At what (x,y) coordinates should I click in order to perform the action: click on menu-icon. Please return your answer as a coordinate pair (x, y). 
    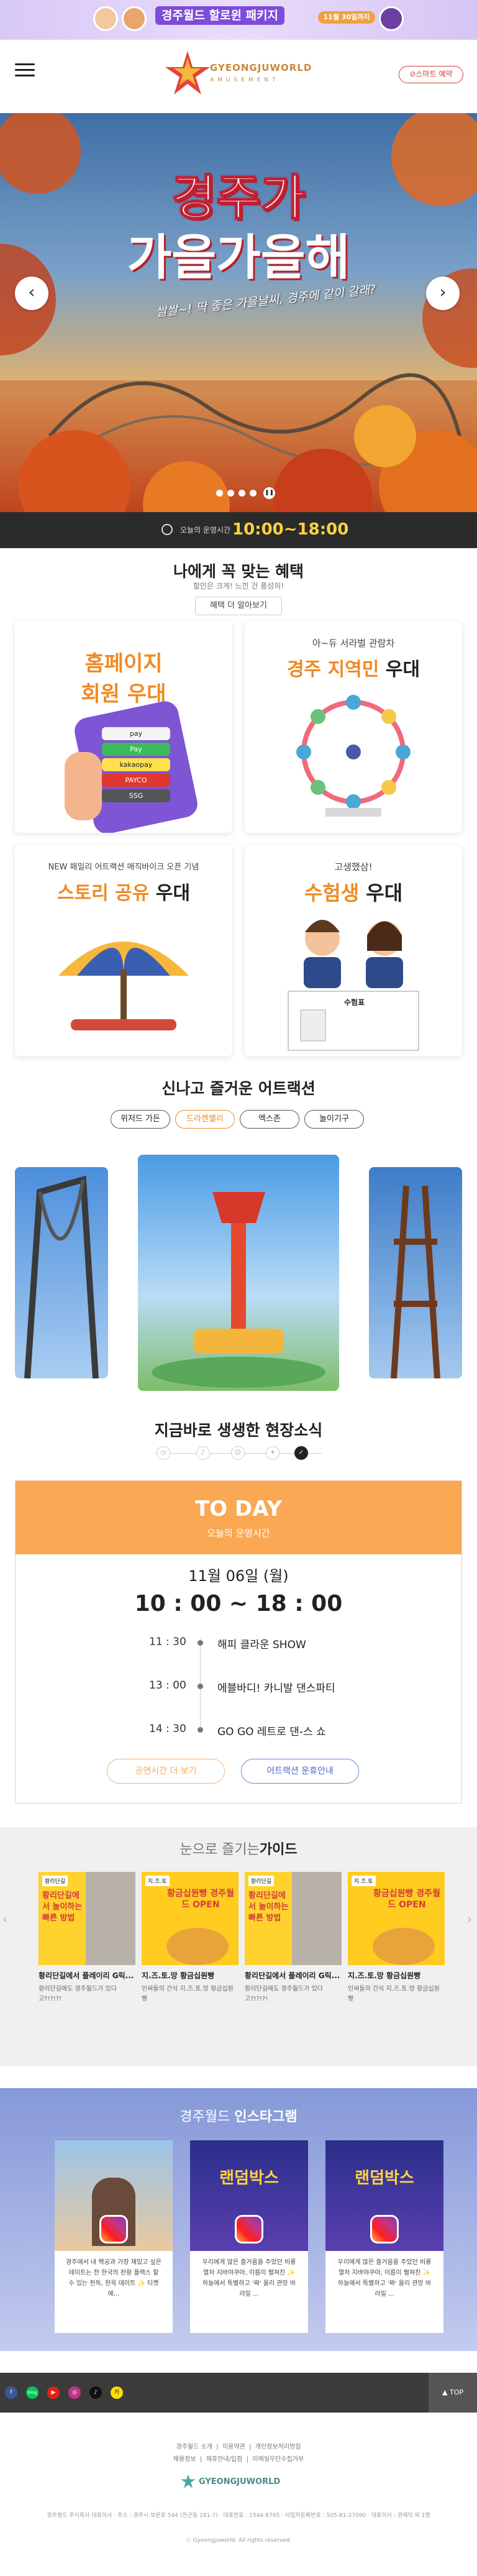
    Looking at the image, I should click on (25, 70).